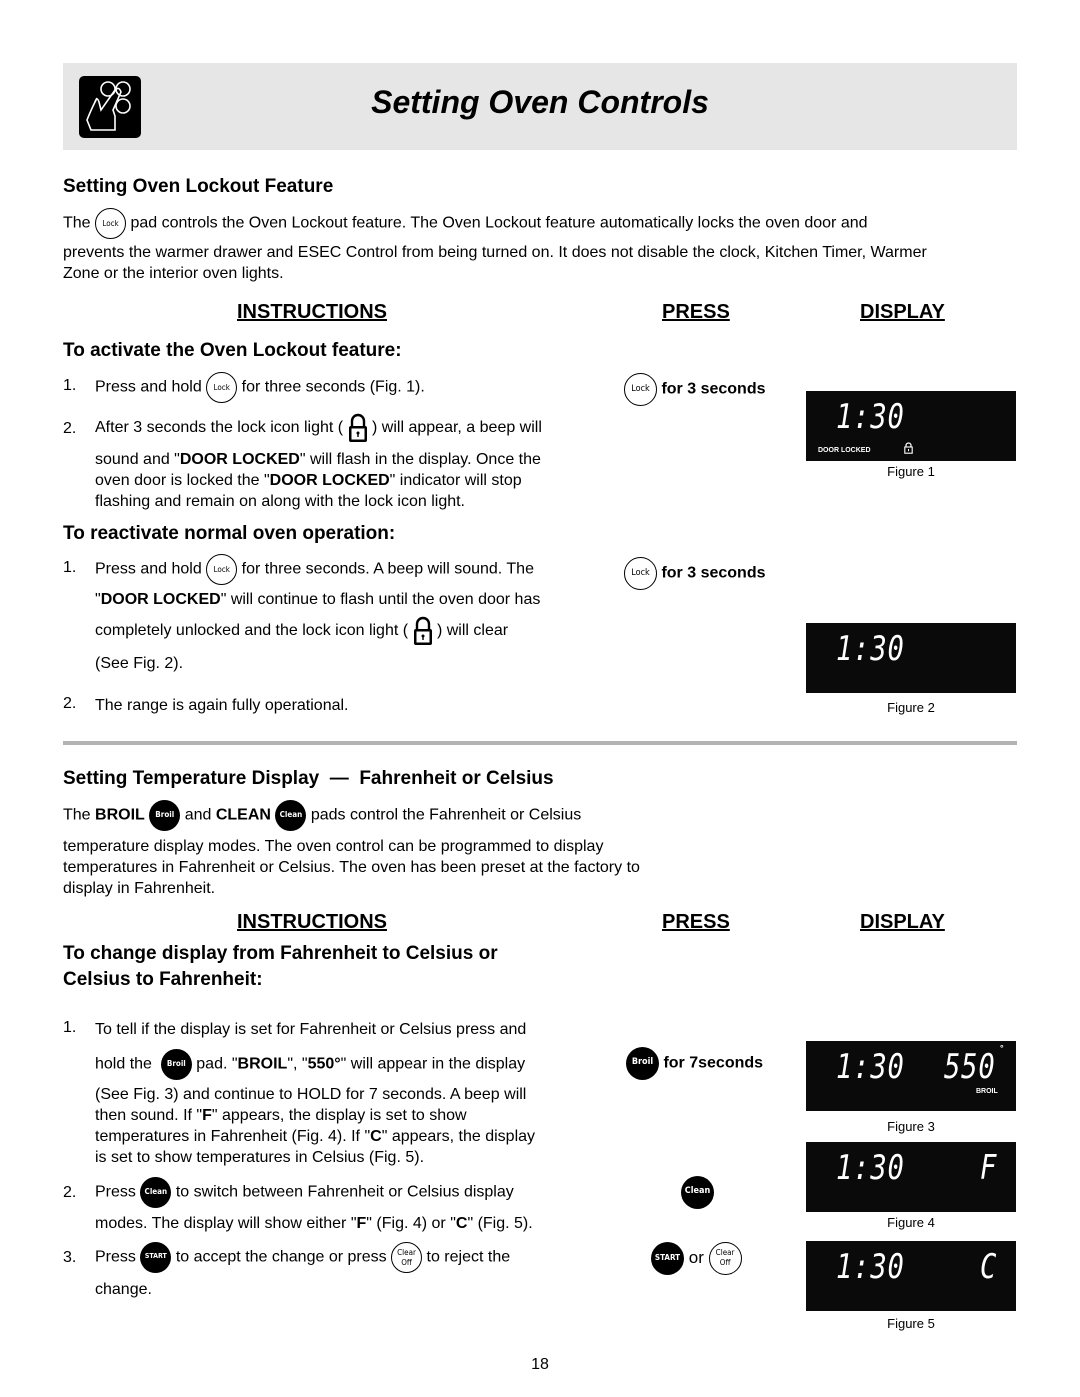  Describe the element at coordinates (844, 450) in the screenshot. I see `door-locked-indicator: DOOR LOCKED` at that location.